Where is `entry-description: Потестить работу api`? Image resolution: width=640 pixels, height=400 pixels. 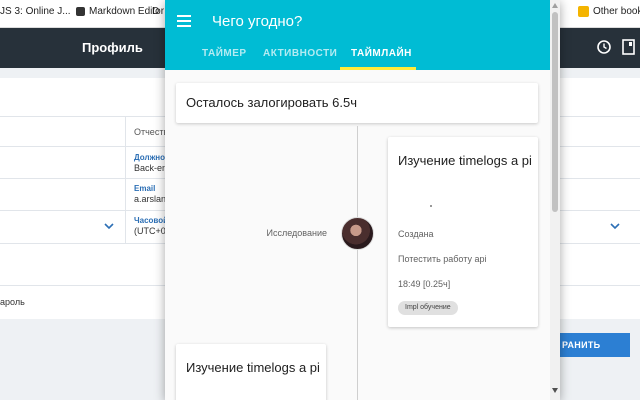
entry-description: Потестить работу api is located at coordinates (442, 259).